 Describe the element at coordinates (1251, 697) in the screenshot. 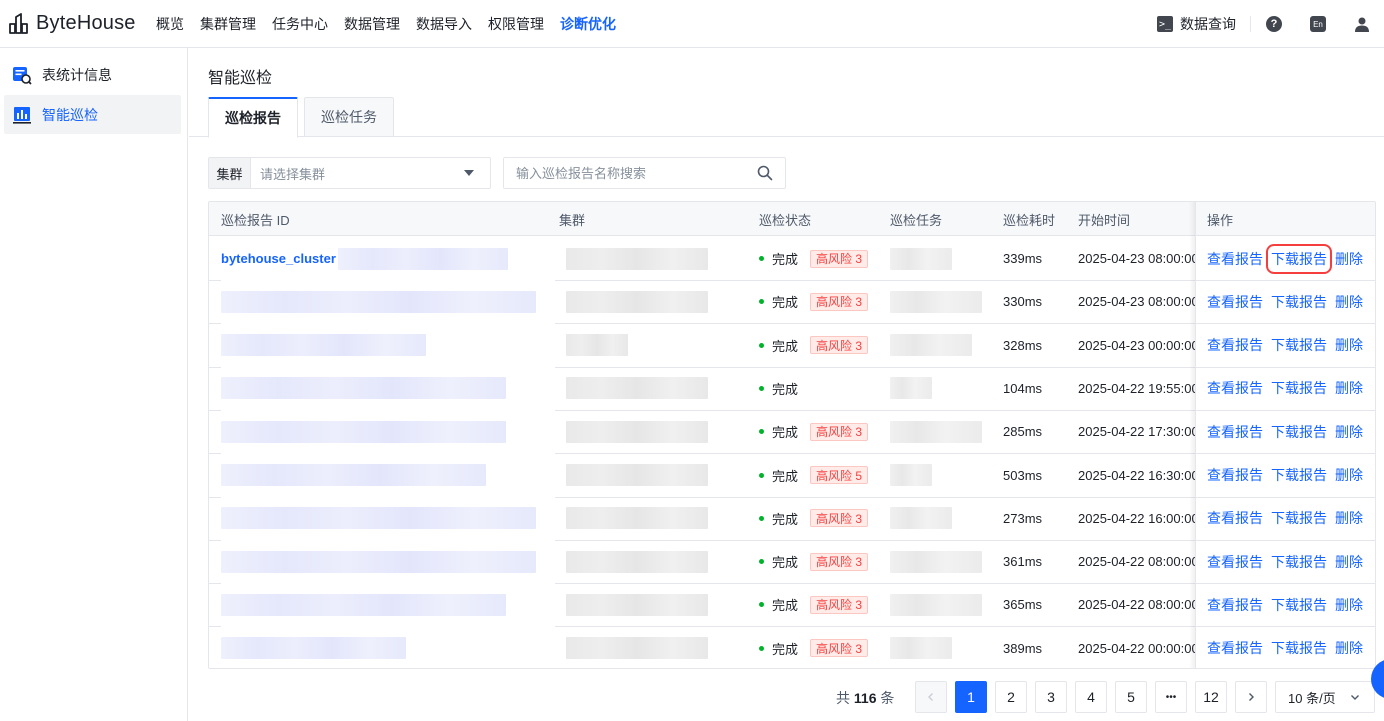

I see `next-page-button` at that location.